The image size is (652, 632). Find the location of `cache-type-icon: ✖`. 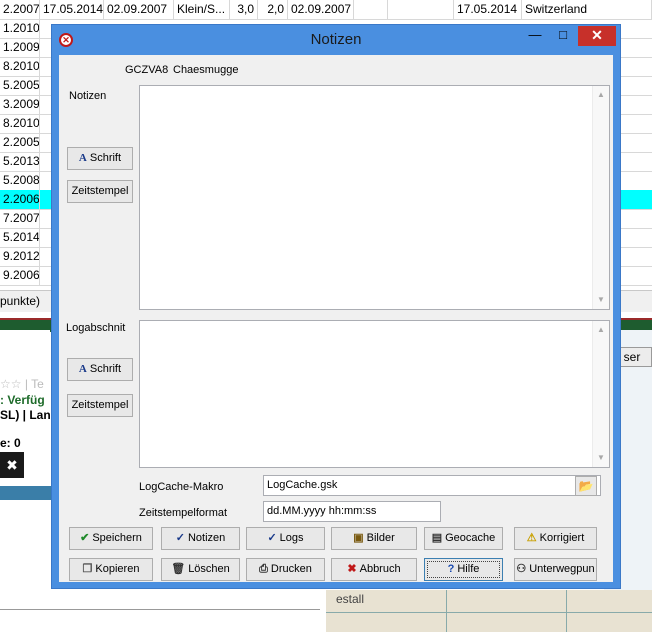

cache-type-icon: ✖ is located at coordinates (12, 465).